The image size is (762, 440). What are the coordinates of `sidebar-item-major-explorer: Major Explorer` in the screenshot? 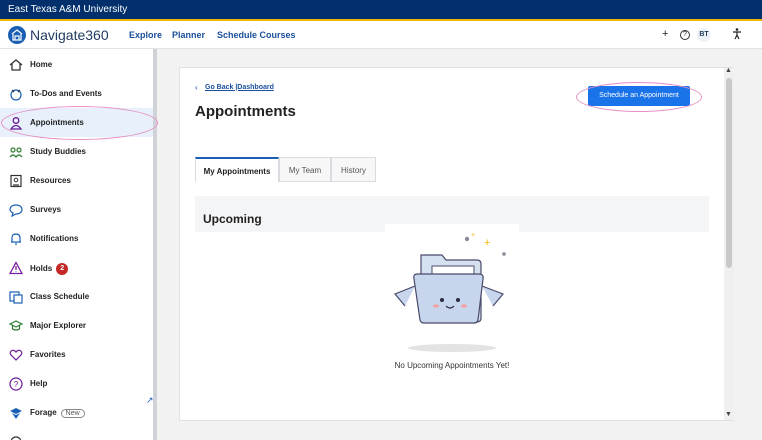 It's located at (76, 325).